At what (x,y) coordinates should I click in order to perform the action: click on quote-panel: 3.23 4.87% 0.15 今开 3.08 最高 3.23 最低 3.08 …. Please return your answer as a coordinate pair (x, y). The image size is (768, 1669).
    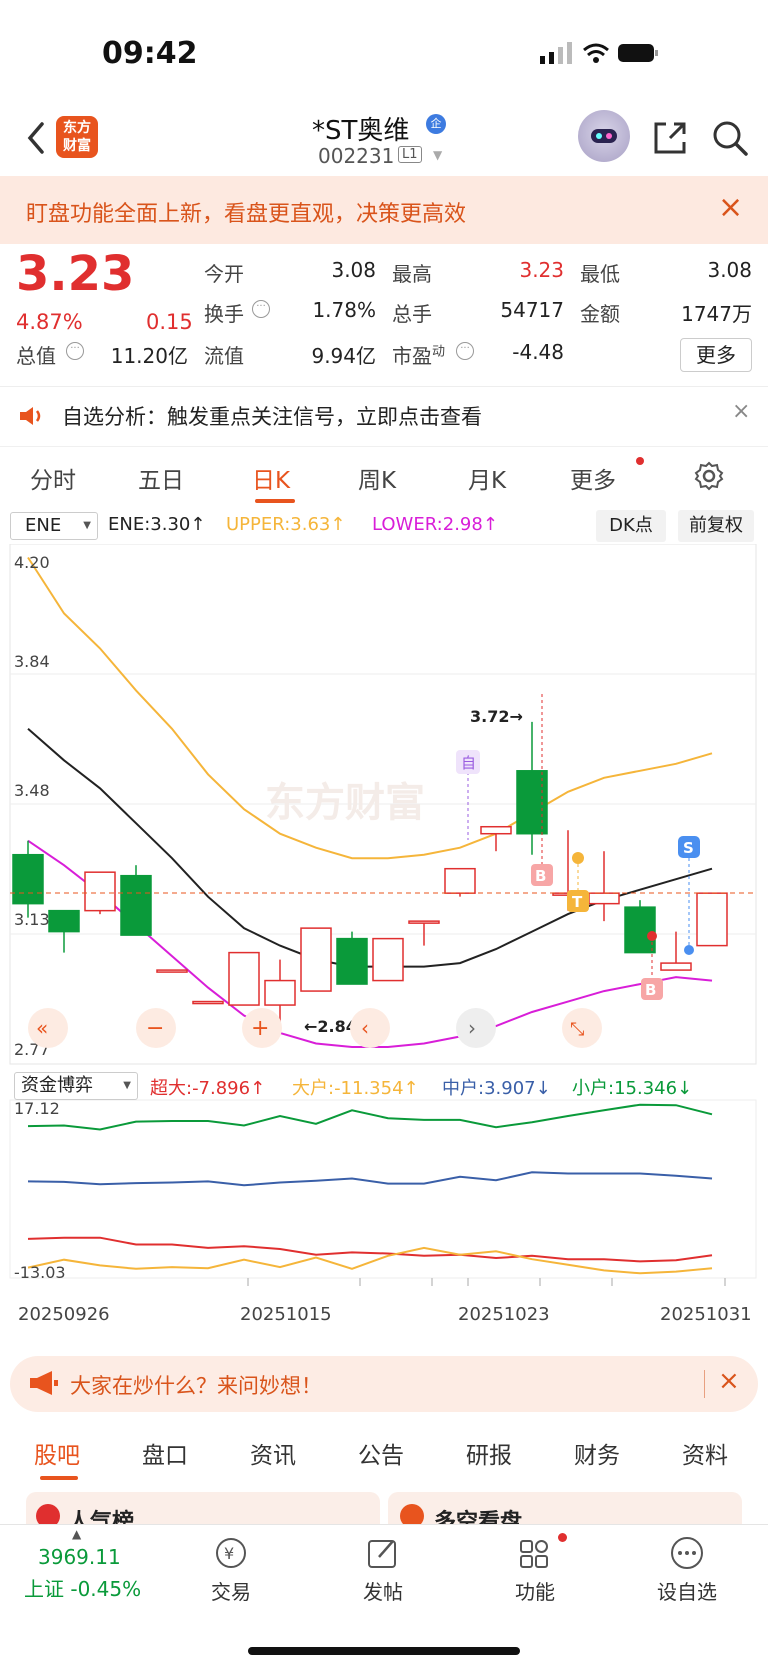
    Looking at the image, I should click on (384, 315).